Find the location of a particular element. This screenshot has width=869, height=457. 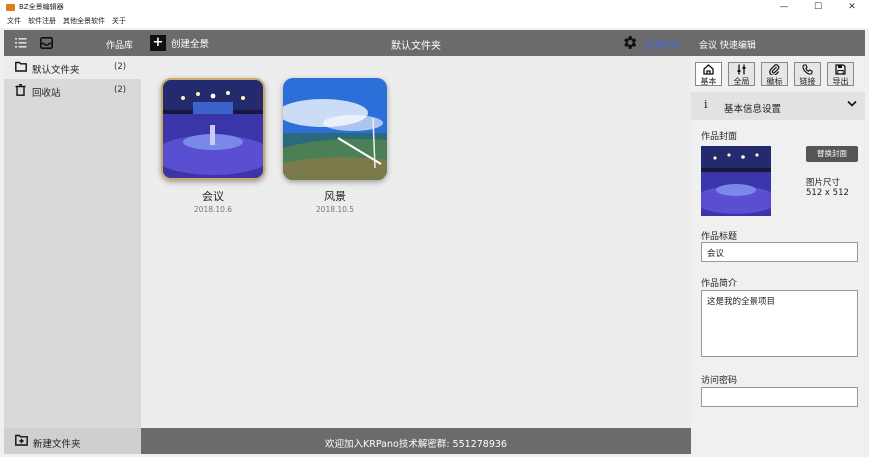

project-name: 风景 is located at coordinates (335, 196).